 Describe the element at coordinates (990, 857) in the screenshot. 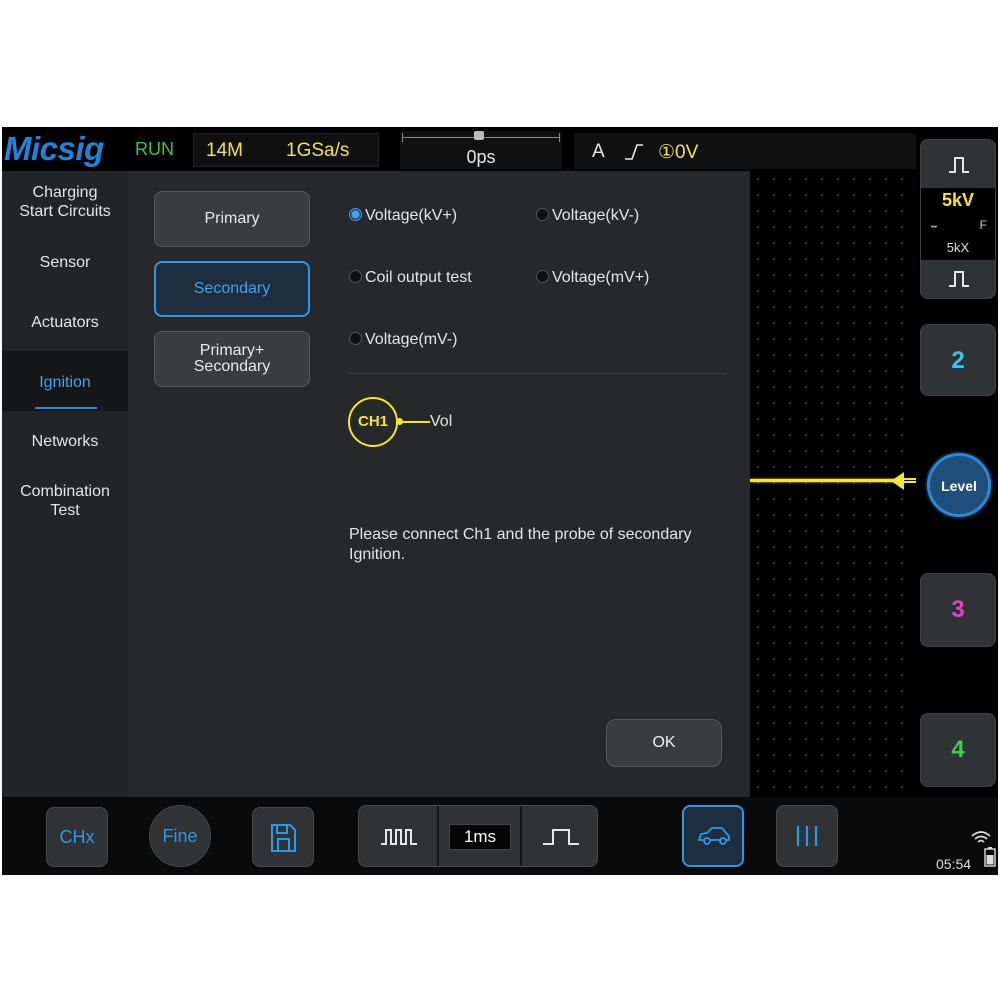

I see `battery-icon` at that location.